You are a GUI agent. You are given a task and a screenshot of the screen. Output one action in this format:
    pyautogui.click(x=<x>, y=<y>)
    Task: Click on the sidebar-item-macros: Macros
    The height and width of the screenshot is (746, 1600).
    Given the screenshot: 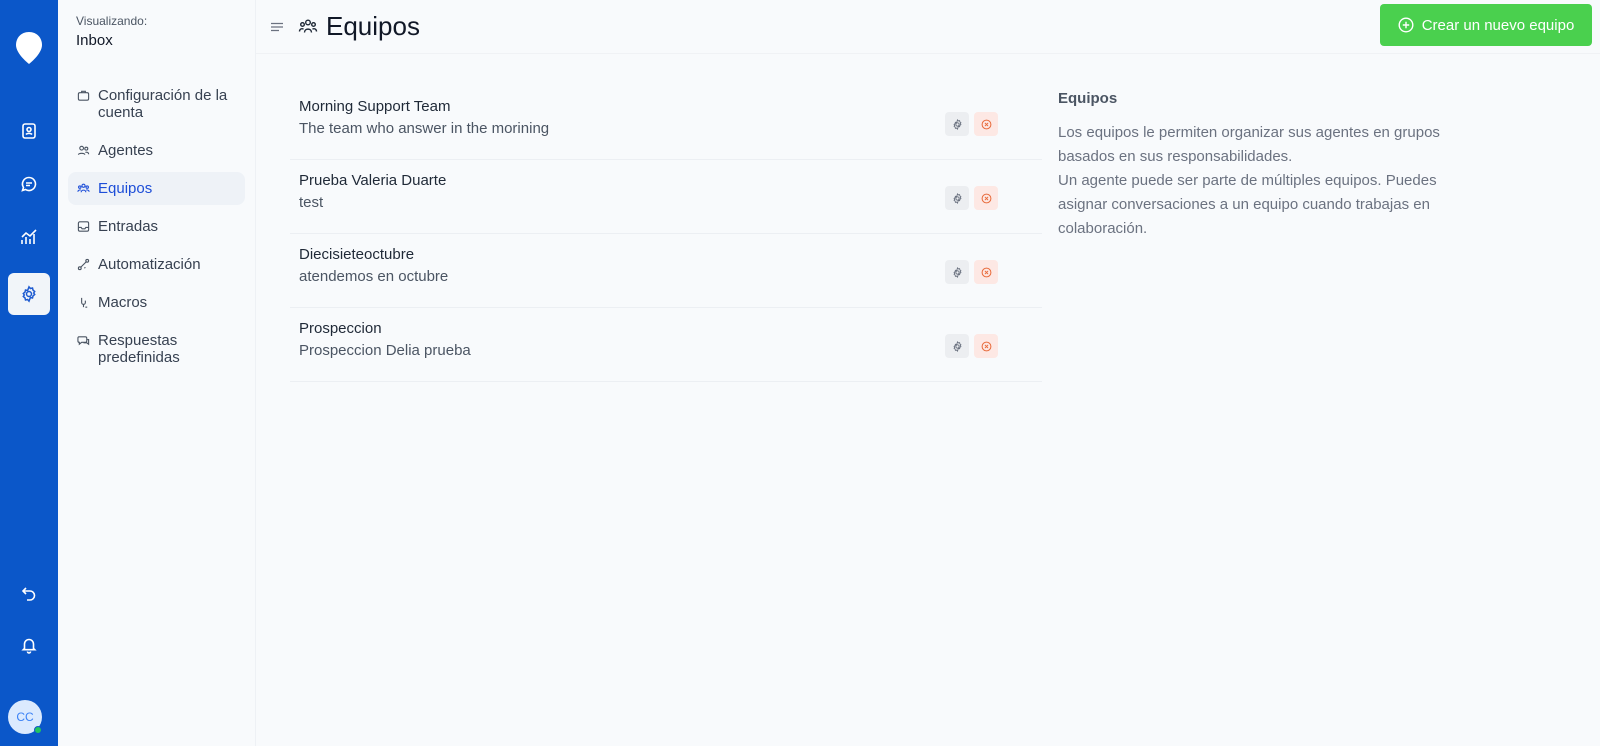 What is the action you would take?
    pyautogui.click(x=156, y=302)
    